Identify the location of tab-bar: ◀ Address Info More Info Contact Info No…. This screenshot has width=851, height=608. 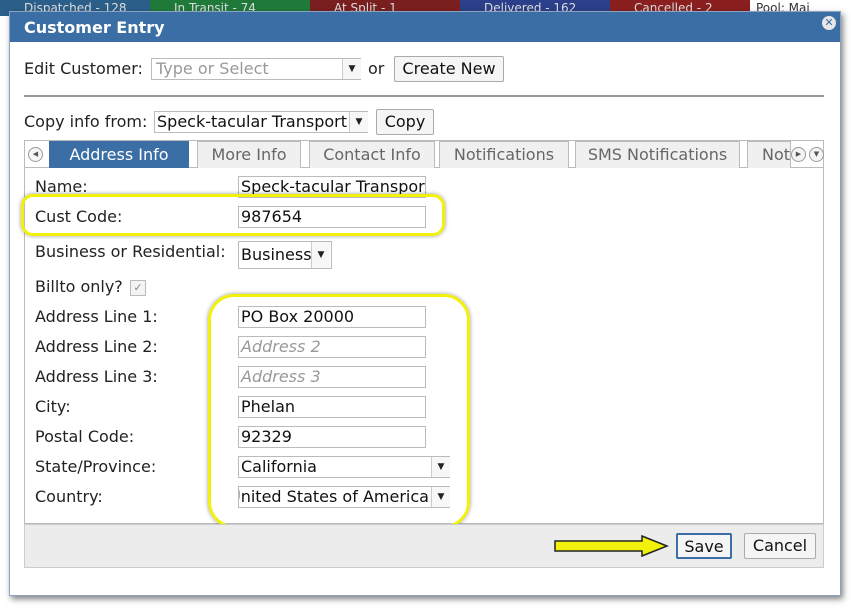
(424, 154).